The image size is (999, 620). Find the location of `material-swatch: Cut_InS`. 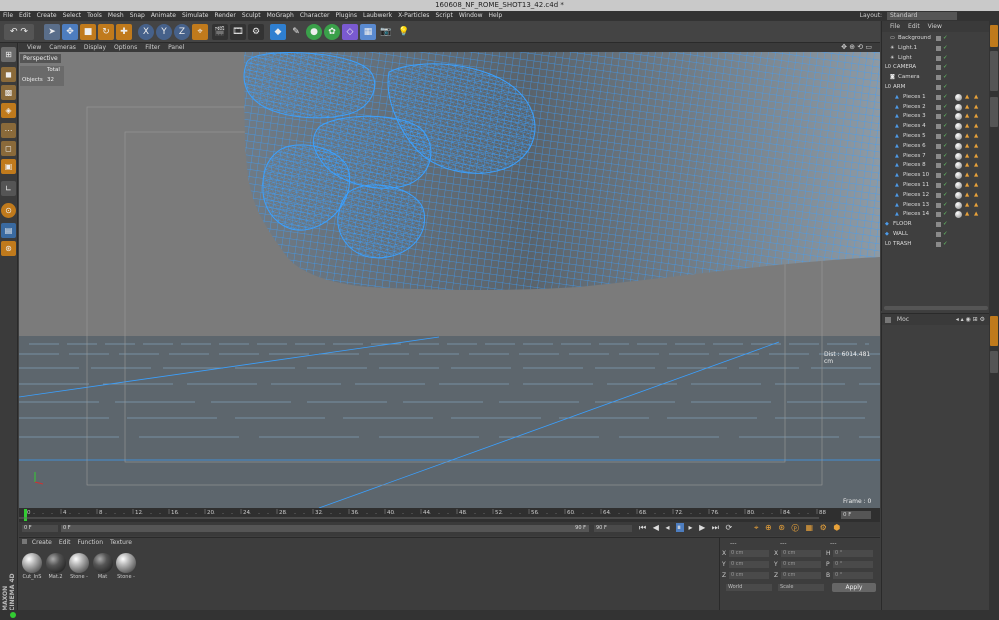

material-swatch: Cut_InS is located at coordinates (32, 566).